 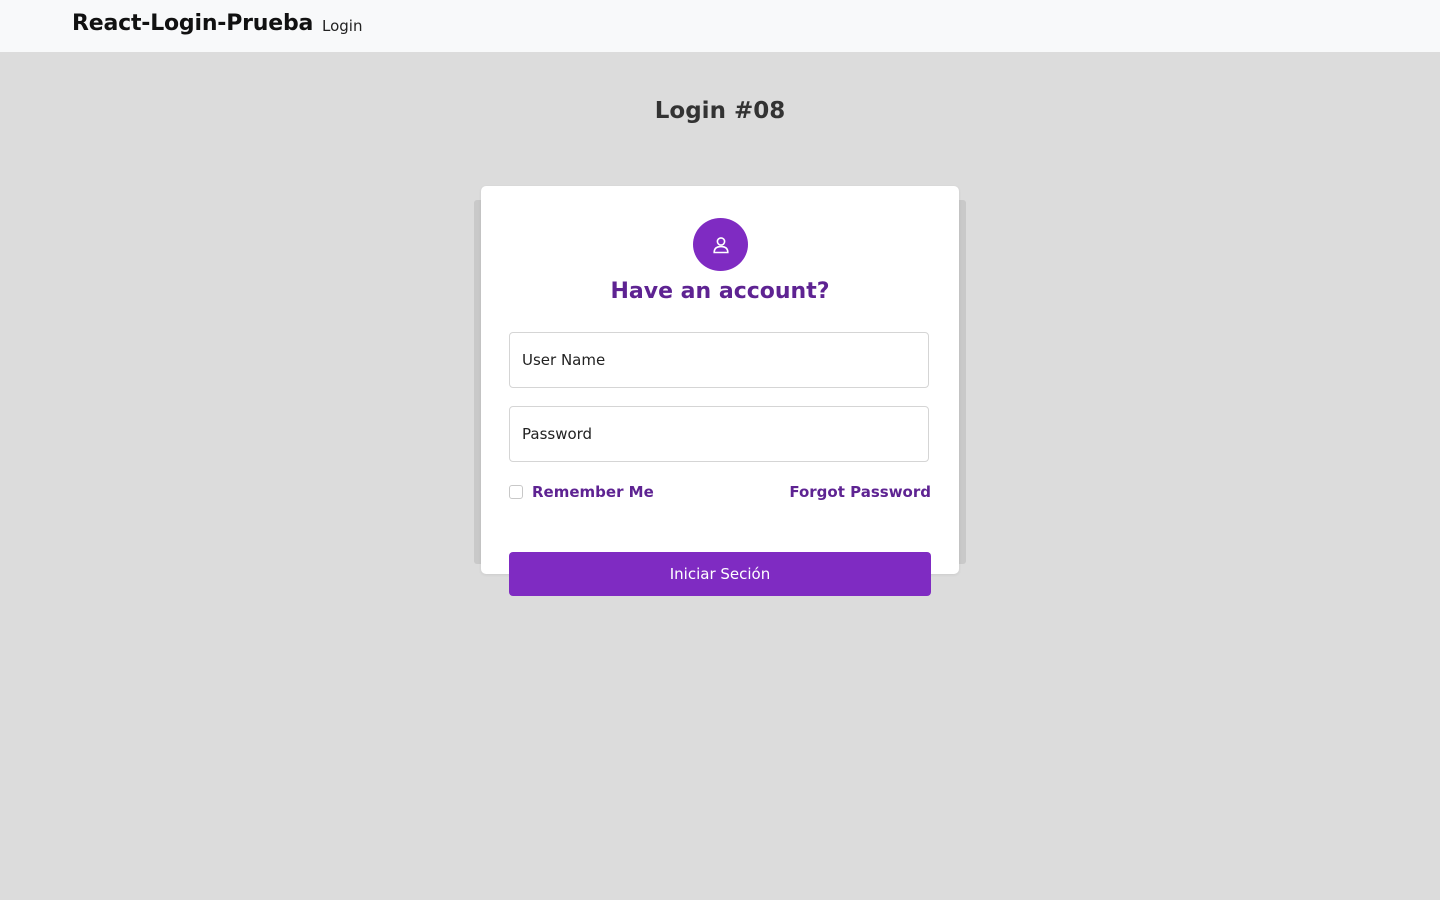 I want to click on remember-me-checkbox, so click(x=516, y=492).